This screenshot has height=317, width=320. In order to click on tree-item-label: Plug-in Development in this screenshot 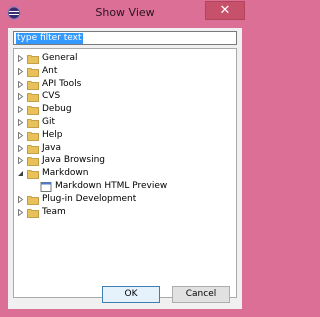, I will do `click(89, 198)`.